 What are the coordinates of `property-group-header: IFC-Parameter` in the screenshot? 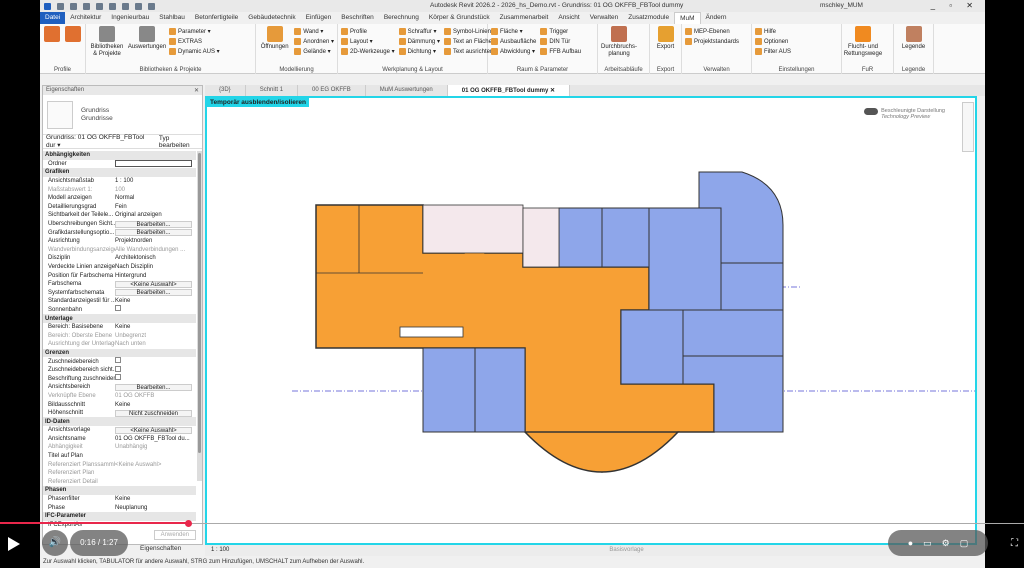 It's located at (119, 516).